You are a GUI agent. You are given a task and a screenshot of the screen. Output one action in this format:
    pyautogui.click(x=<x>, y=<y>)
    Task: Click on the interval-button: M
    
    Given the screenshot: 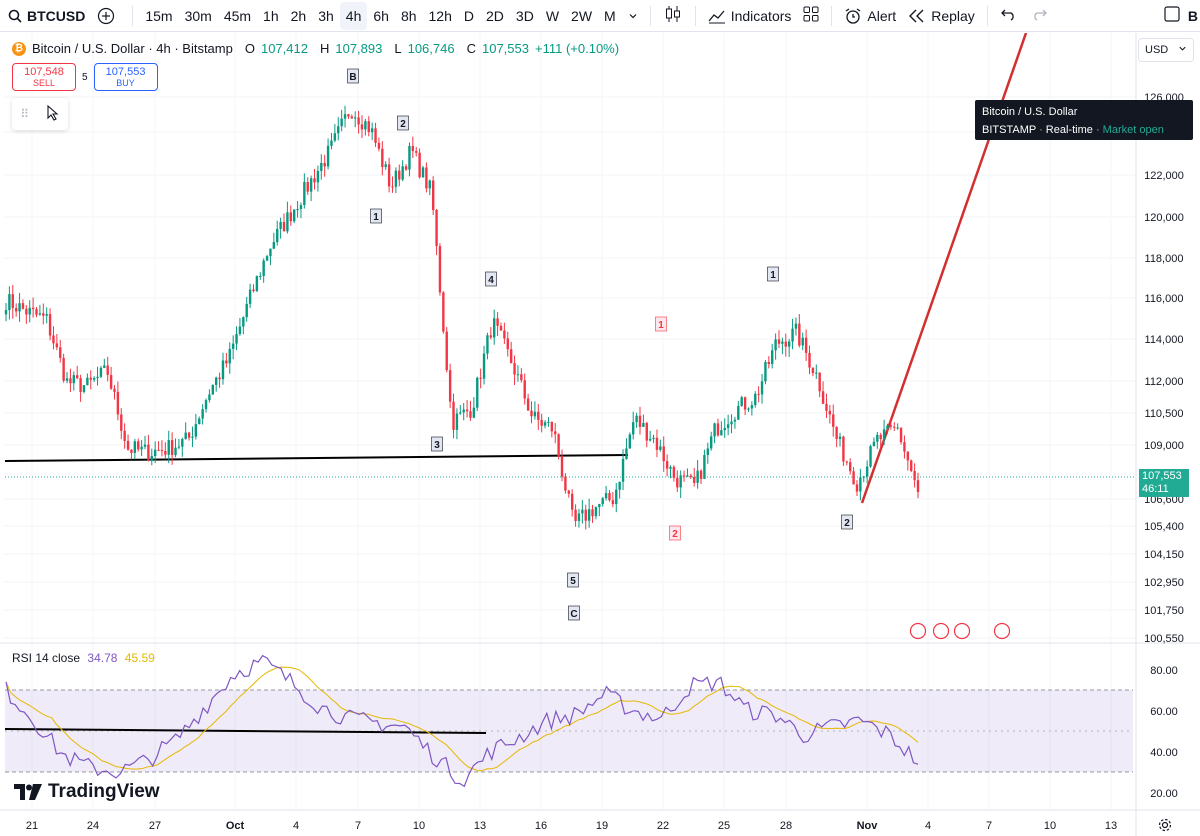 What is the action you would take?
    pyautogui.click(x=610, y=16)
    